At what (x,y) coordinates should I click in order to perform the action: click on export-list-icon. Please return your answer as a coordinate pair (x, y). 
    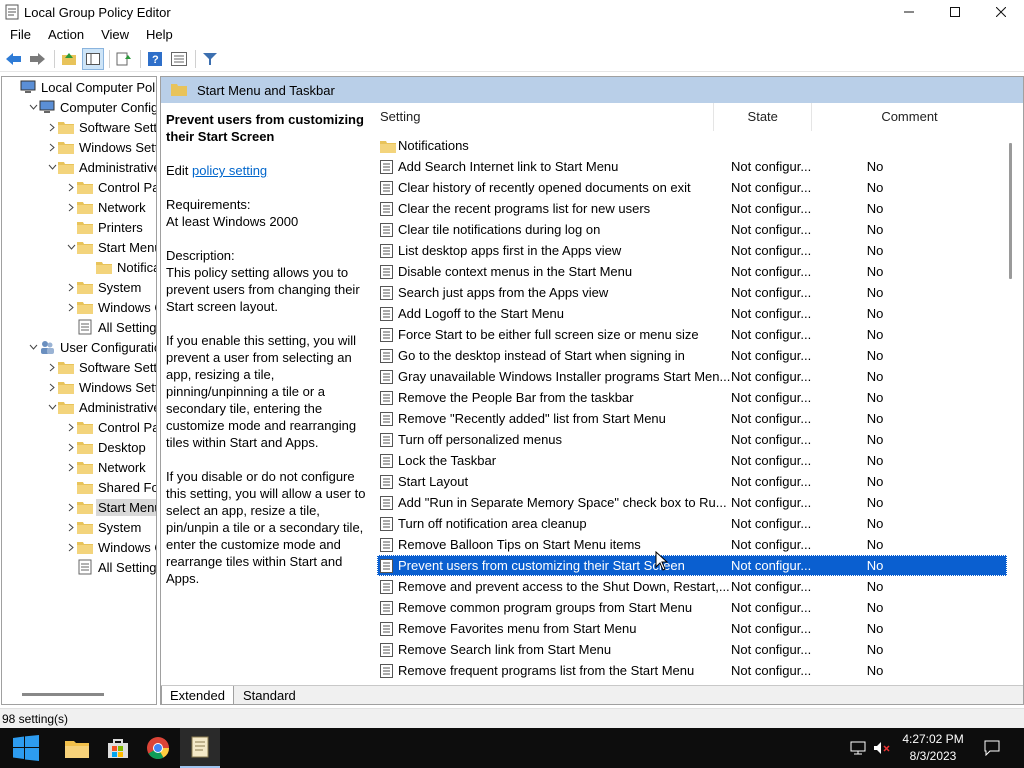
    Looking at the image, I should click on (124, 59).